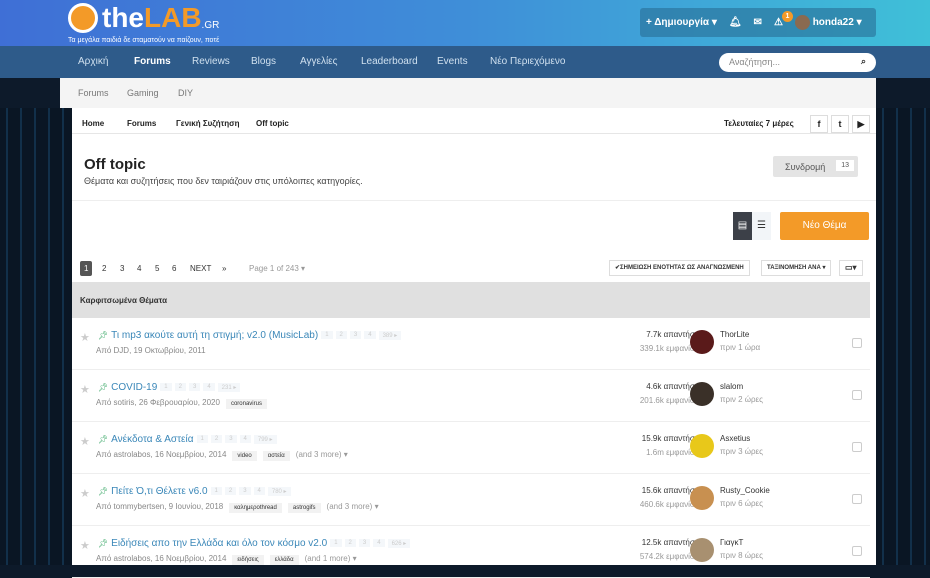 The width and height of the screenshot is (930, 578). What do you see at coordinates (734, 334) in the screenshot?
I see `last-poster: ThorLite` at bounding box center [734, 334].